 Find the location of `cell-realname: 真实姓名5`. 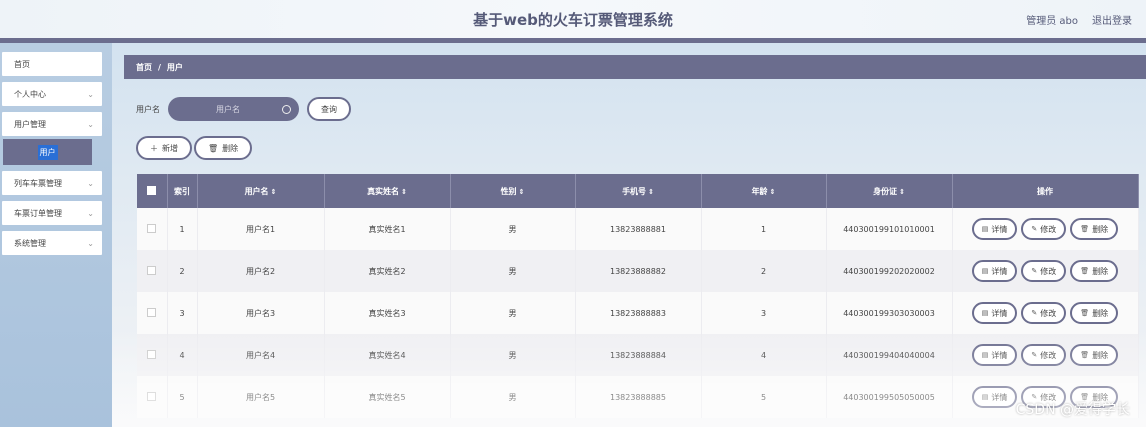

cell-realname: 真实姓名5 is located at coordinates (387, 397).